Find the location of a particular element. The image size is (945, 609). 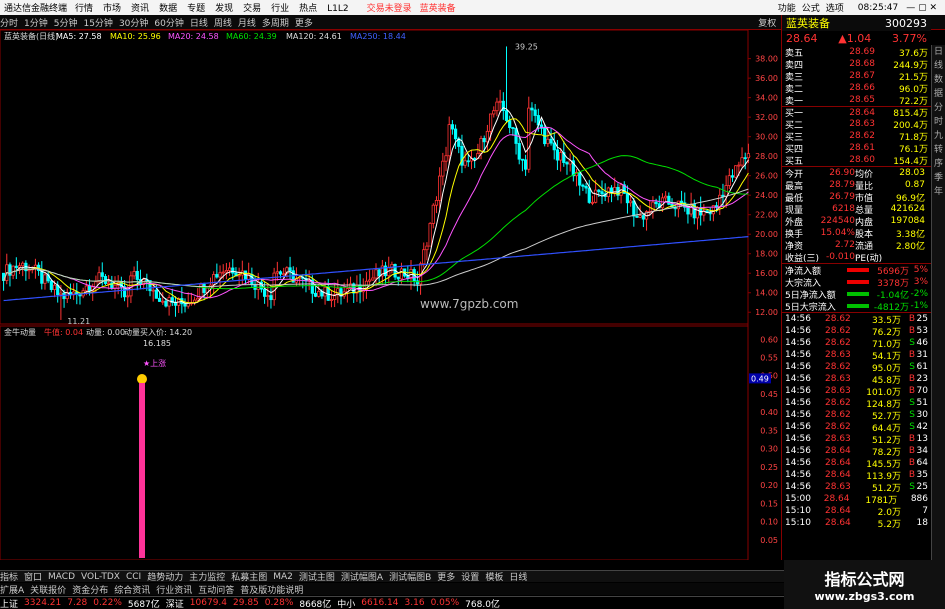

tick-row: 14:56 28.63 51.2万 S 25 is located at coordinates (856, 487).